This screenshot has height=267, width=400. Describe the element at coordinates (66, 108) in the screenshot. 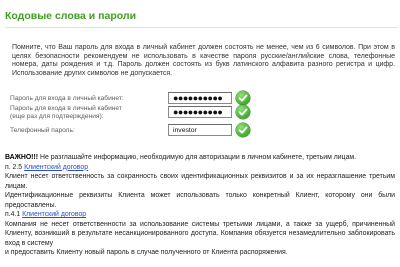

I see `password-confirm-label-line1: Пароль для входа в личный кабинет` at that location.